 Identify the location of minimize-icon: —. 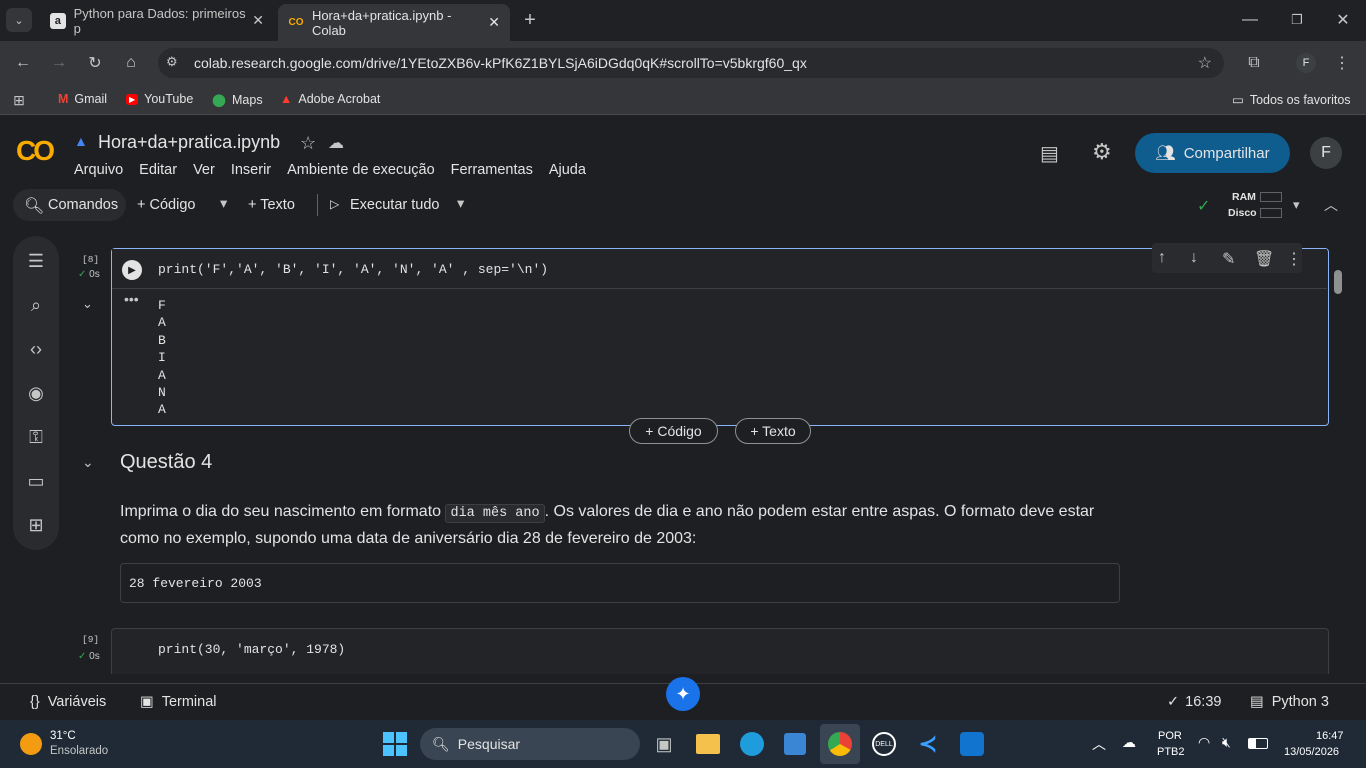
(1250, 20).